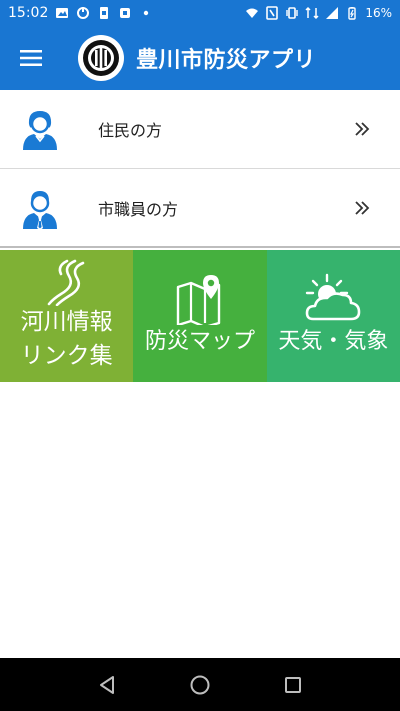  I want to click on list-item-resident: 住民の方, so click(200, 129).